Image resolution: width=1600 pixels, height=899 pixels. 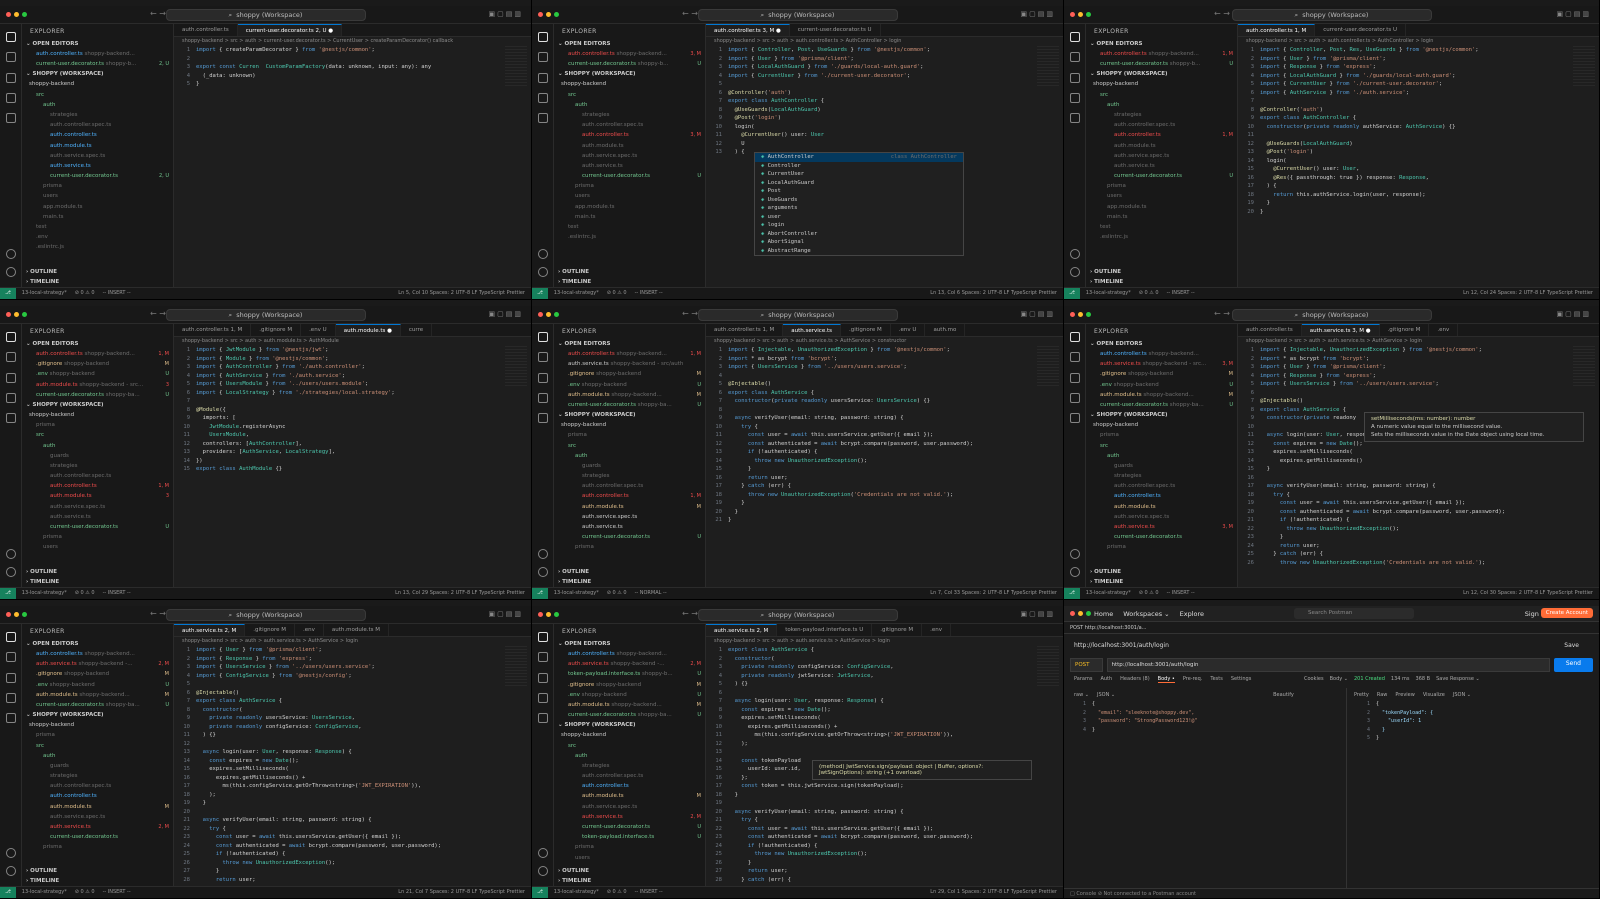 I want to click on run-debug-icon, so click(x=543, y=97).